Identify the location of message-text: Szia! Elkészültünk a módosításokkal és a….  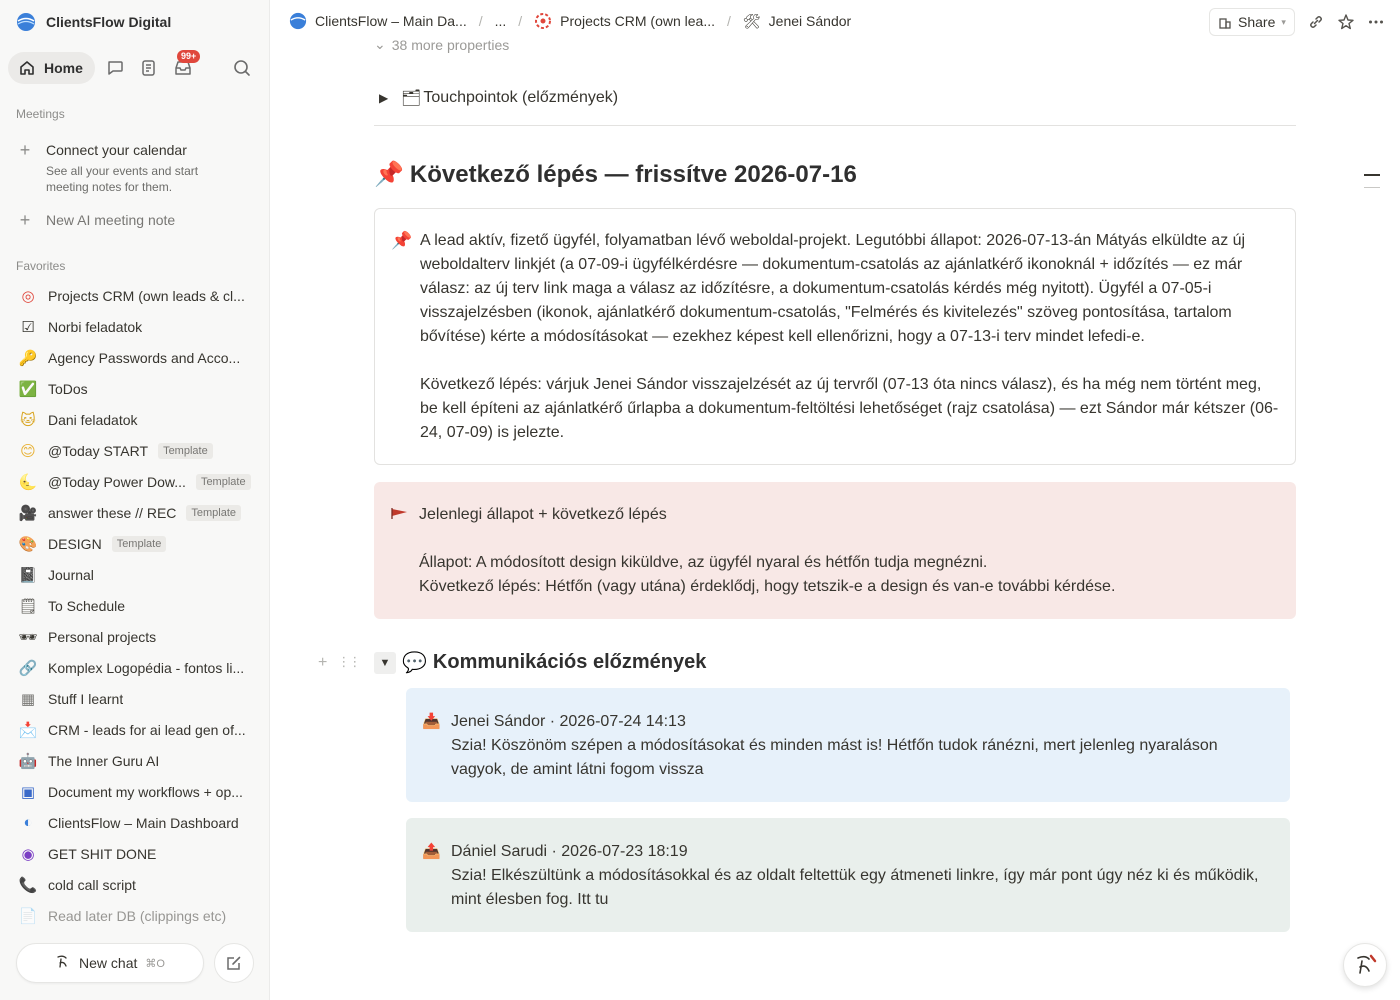
(855, 887).